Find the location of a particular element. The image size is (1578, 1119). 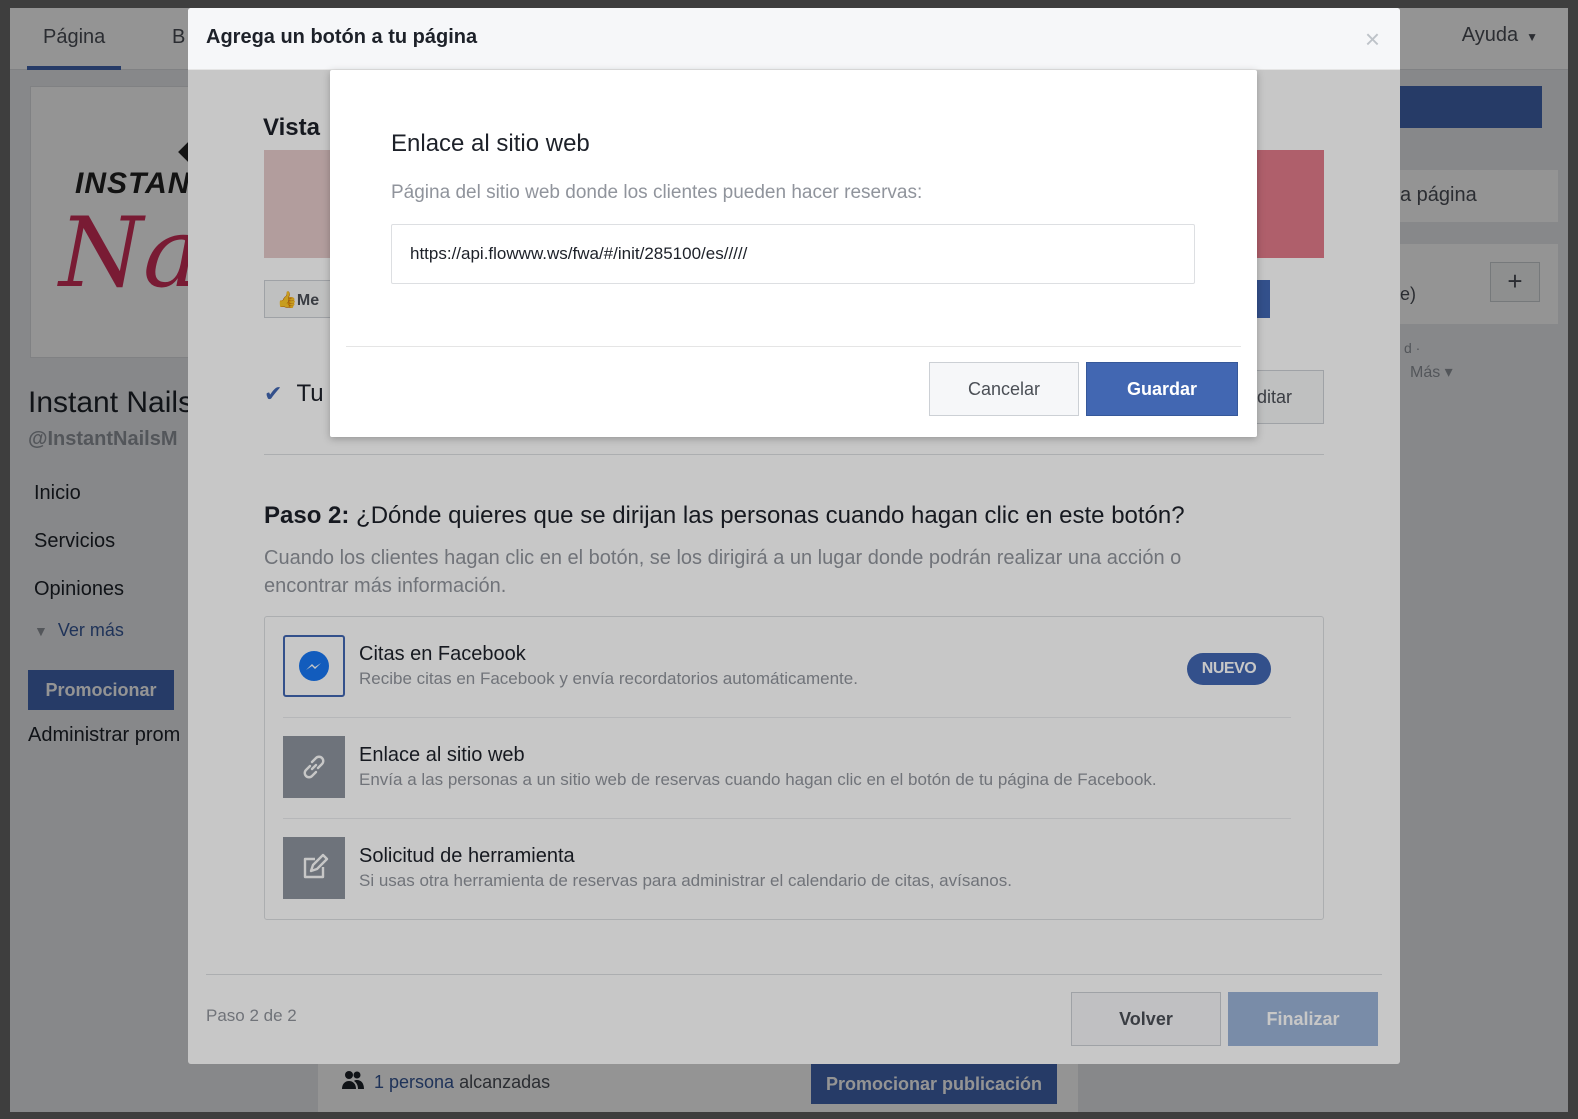

close-icon: × is located at coordinates (1372, 39).